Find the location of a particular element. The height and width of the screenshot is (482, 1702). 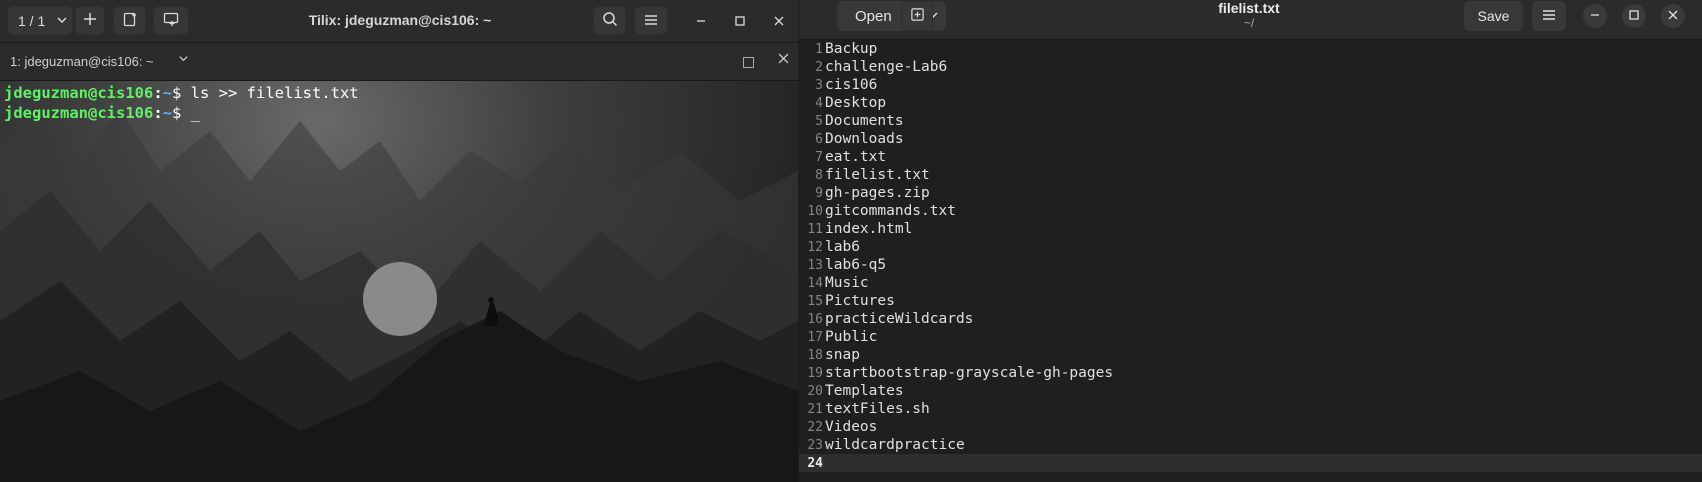

minimize-button is located at coordinates (701, 21).